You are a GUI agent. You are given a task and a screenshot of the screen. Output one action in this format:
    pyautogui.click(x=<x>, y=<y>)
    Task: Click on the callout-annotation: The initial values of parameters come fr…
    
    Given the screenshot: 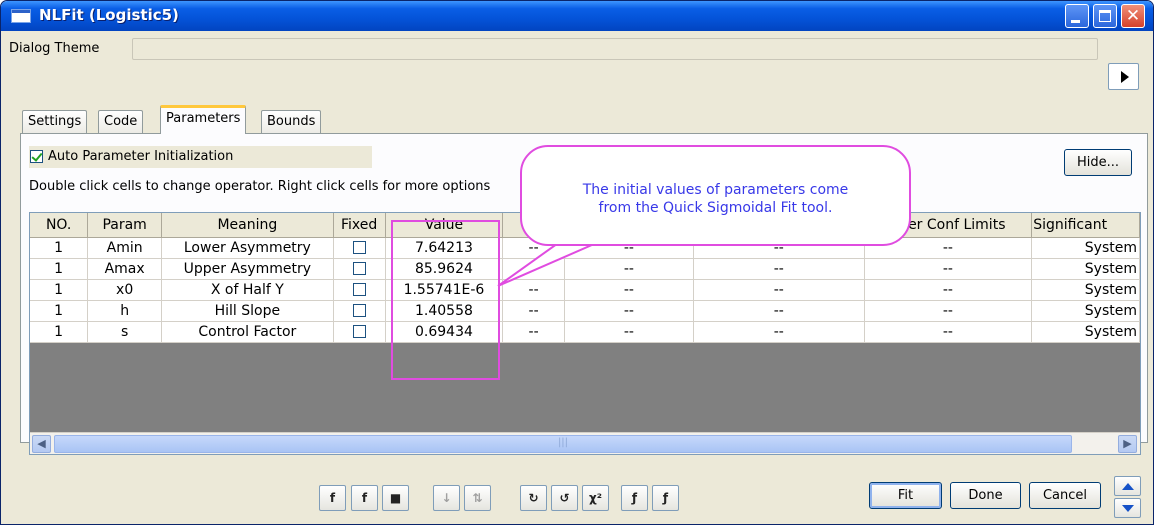 What is the action you would take?
    pyautogui.click(x=715, y=195)
    